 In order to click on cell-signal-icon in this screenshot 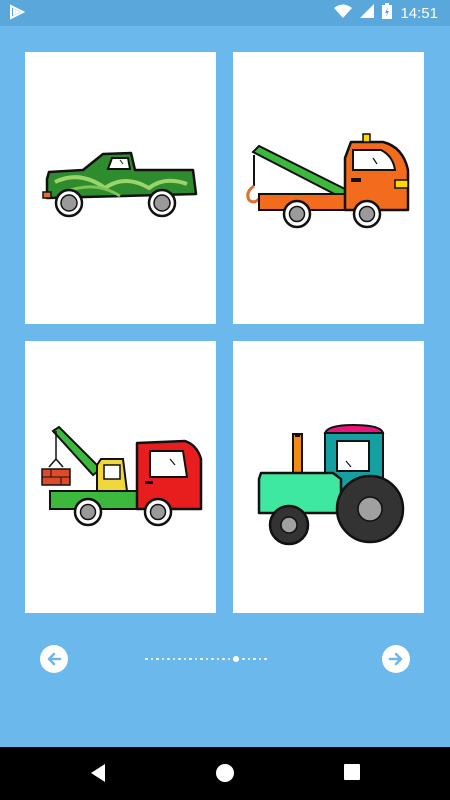, I will do `click(367, 13)`.